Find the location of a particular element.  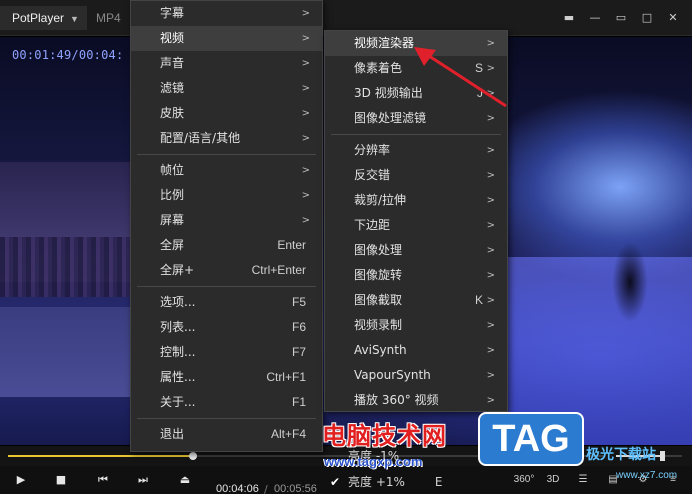

menu-item-image-rotation: 图像旋转 > is located at coordinates (416, 275).